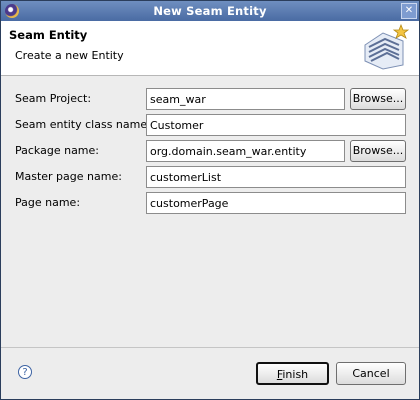  Describe the element at coordinates (386, 46) in the screenshot. I see `seam-wizard-icon` at that location.